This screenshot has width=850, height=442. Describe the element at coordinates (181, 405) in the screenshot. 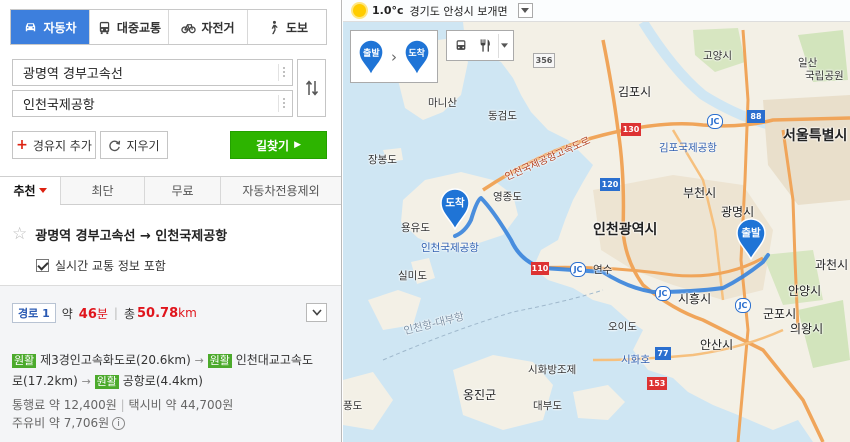

I see `taxi-fee: 택시비 약 44,700원` at that location.